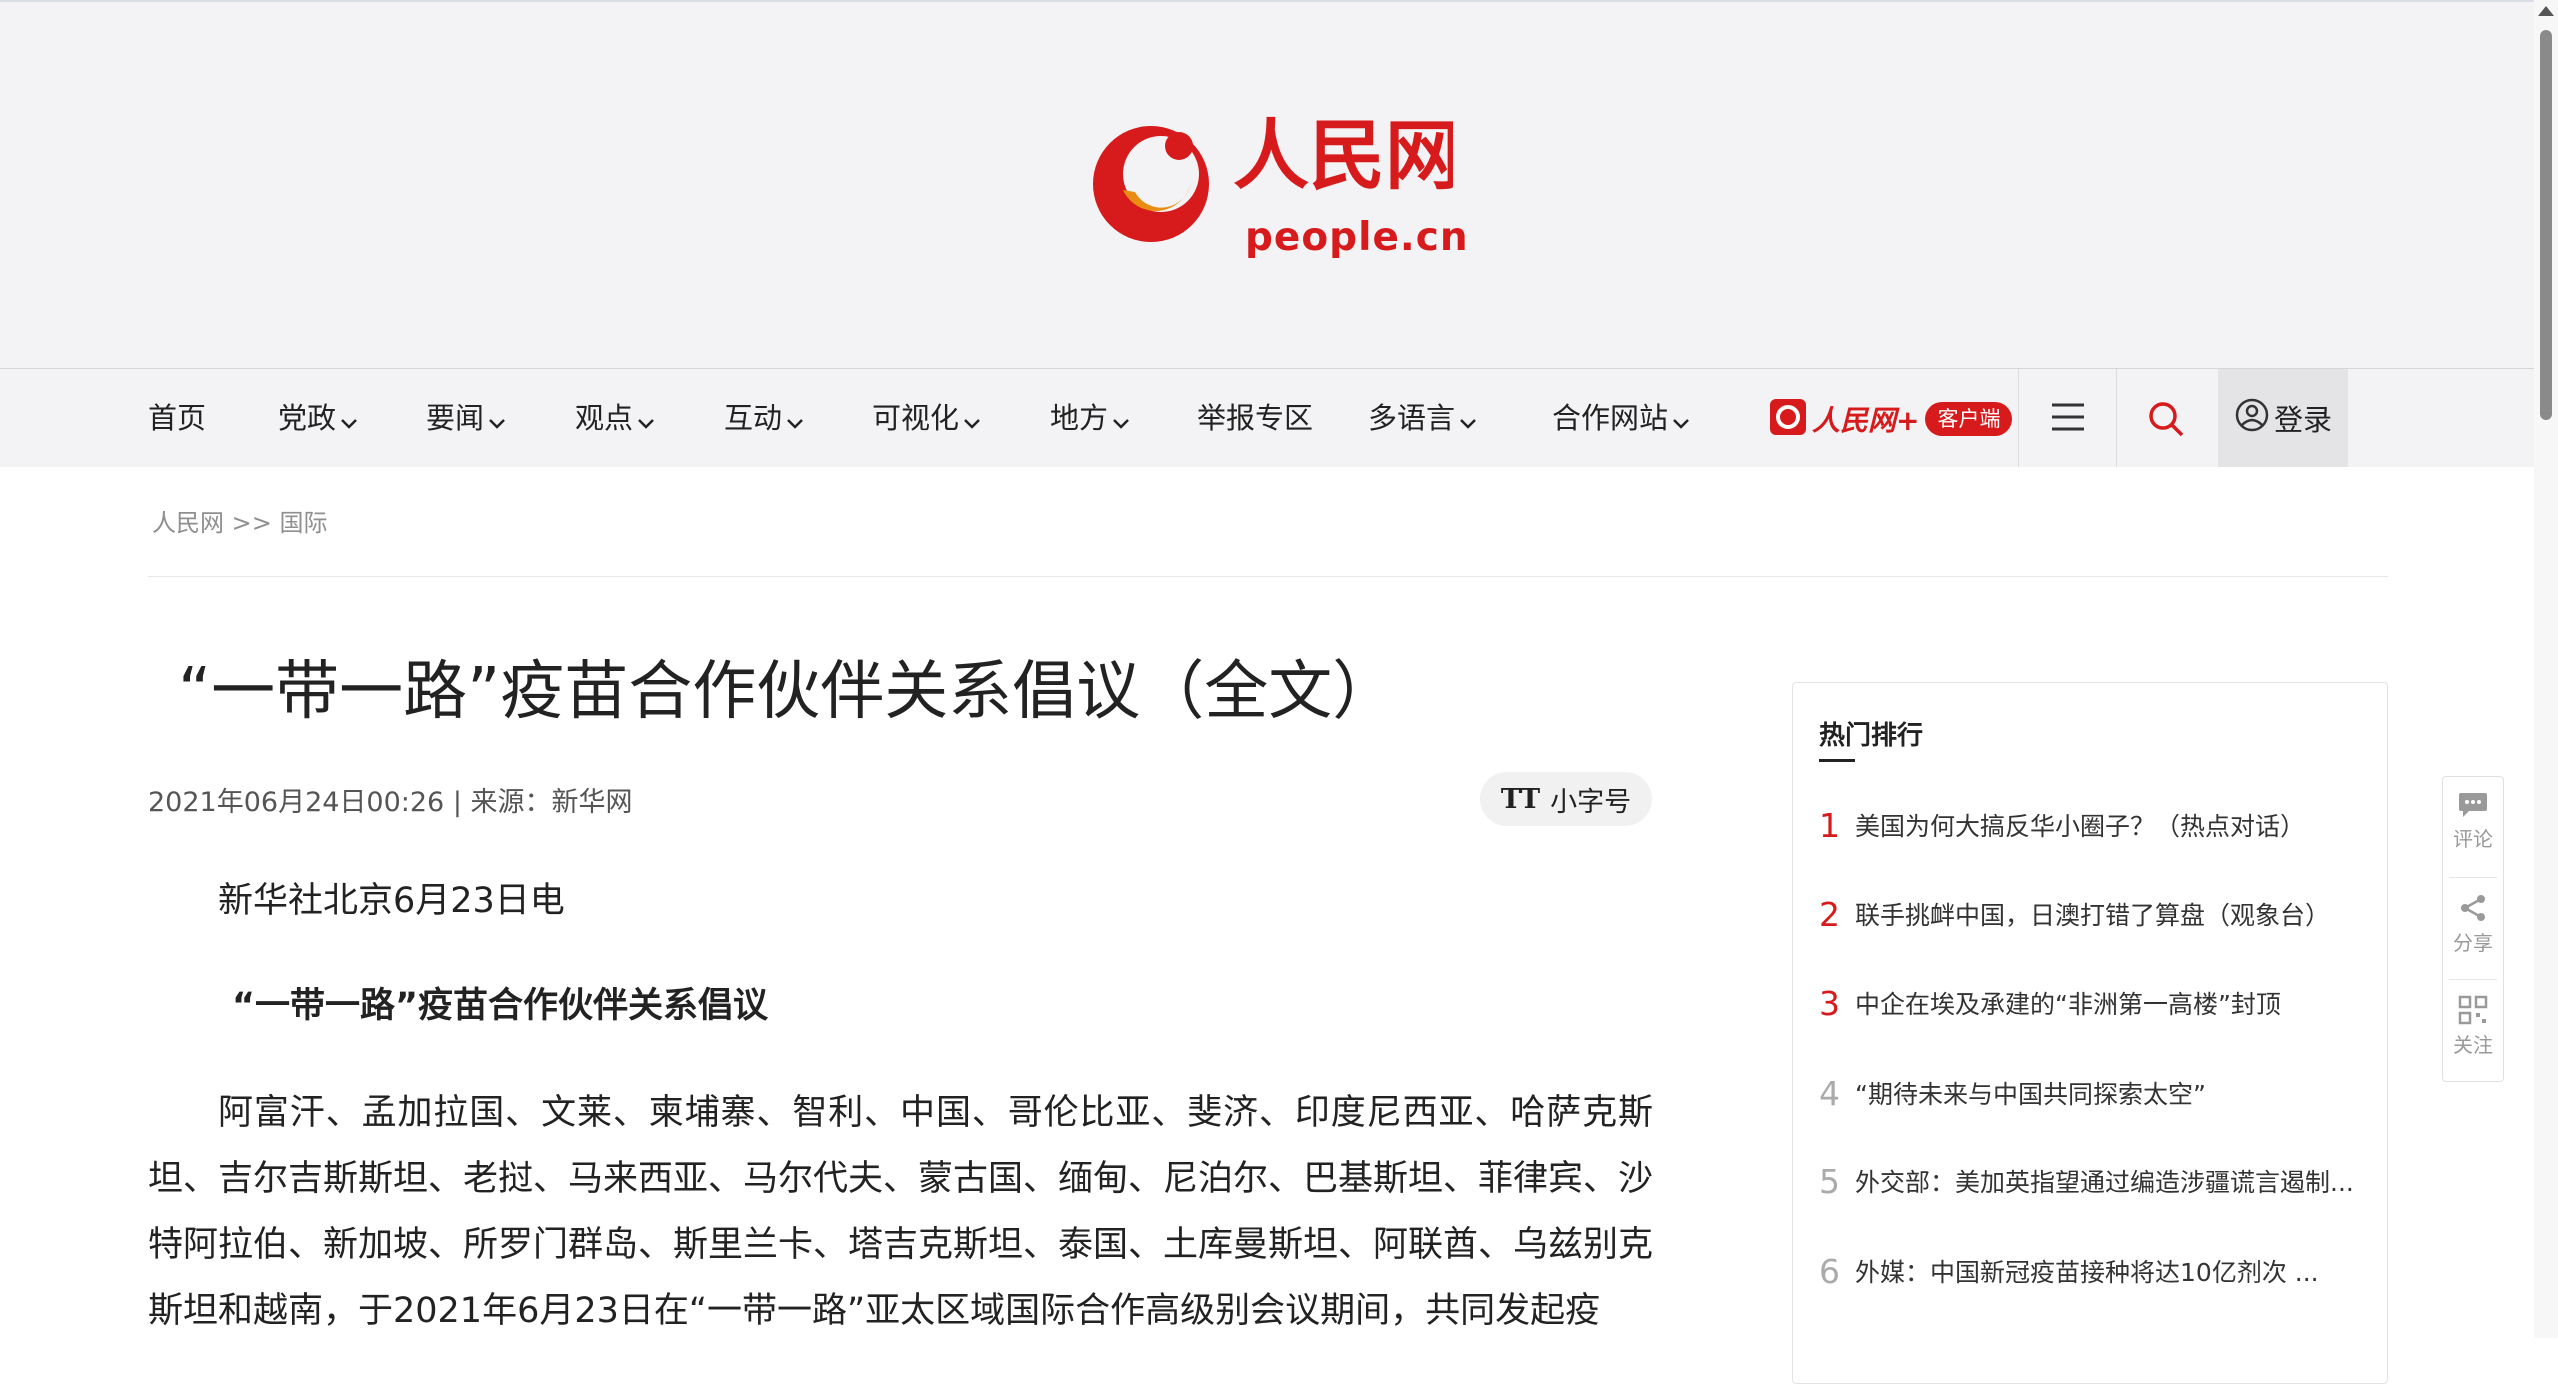 The width and height of the screenshot is (2558, 1384). I want to click on font-size-label: 小字号, so click(1591, 802).